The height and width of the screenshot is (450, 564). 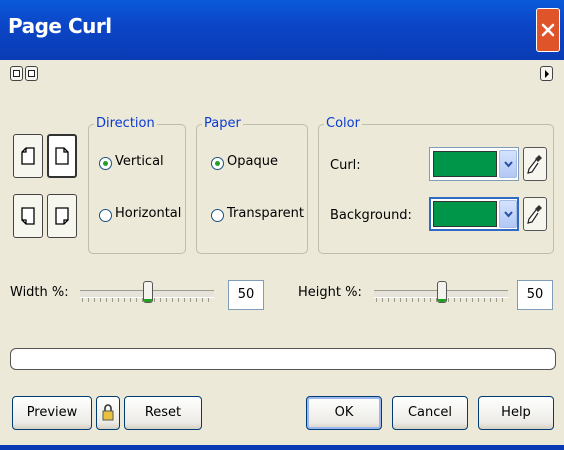 What do you see at coordinates (105, 215) in the screenshot?
I see `horizontal-radio` at bounding box center [105, 215].